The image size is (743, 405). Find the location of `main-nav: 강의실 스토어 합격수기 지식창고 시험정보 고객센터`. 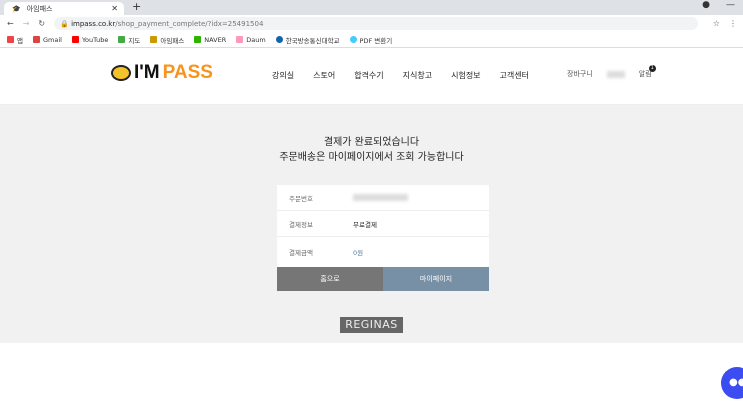

main-nav: 강의실 스토어 합격수기 지식창고 시험정보 고객센터 is located at coordinates (400, 75).